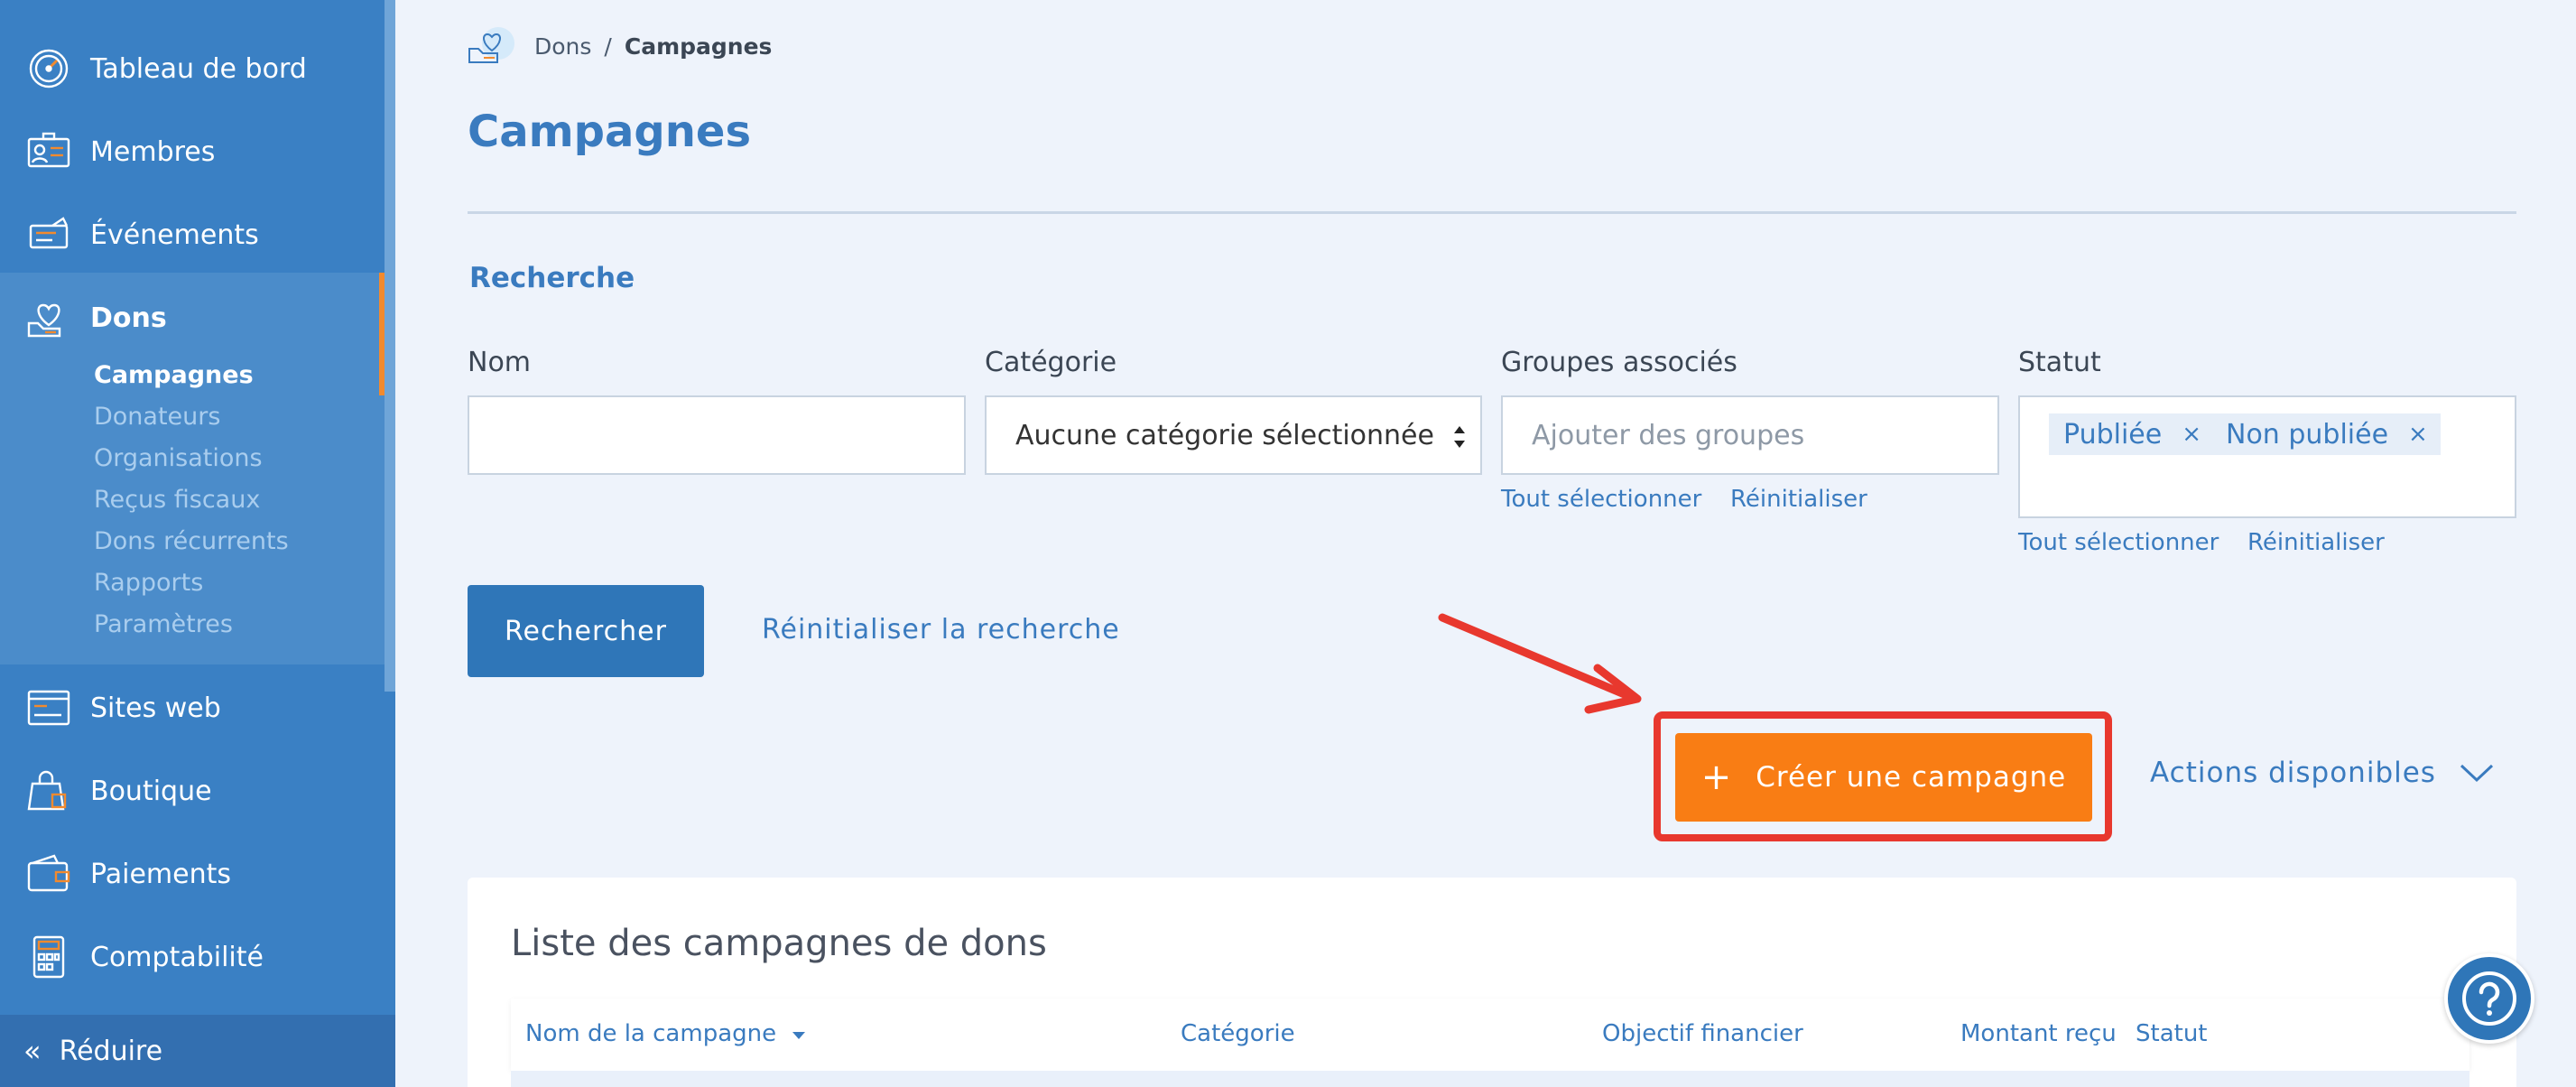 The width and height of the screenshot is (2576, 1087). What do you see at coordinates (2118, 542) in the screenshot?
I see `status-select-all-link: Tout sélectionner` at bounding box center [2118, 542].